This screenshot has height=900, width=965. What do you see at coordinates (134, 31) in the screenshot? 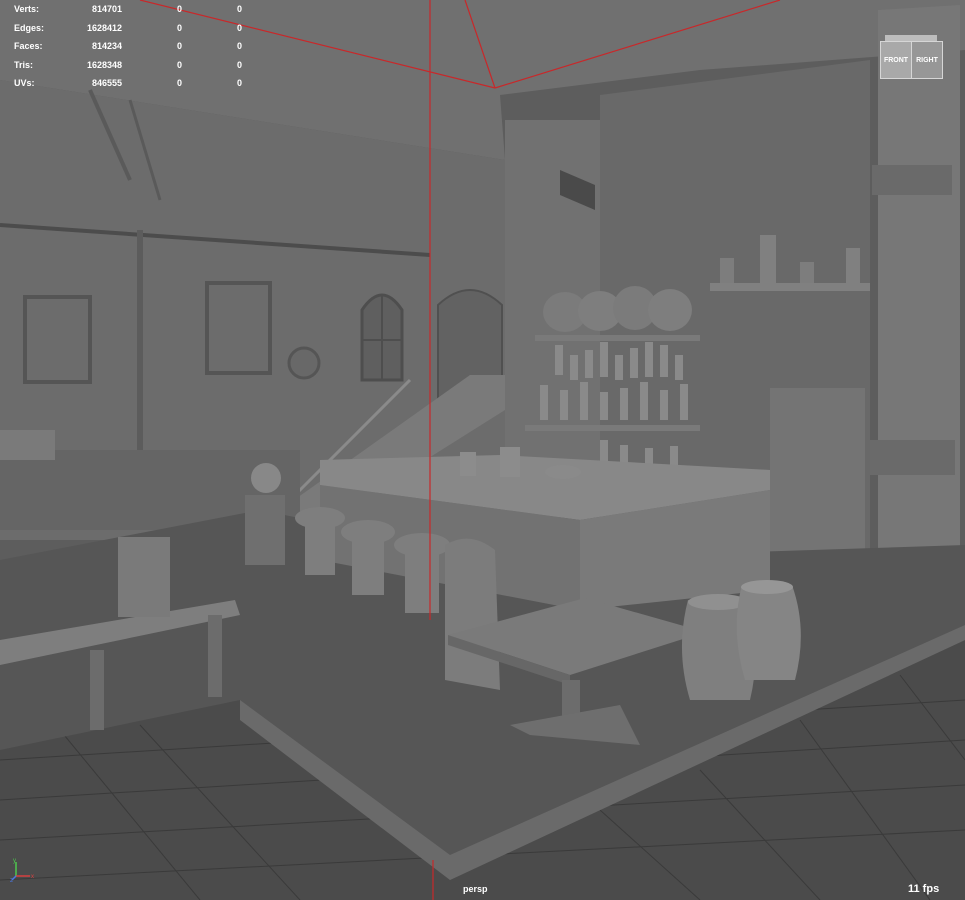
I see `hud-row-edges: Edges: 1628412 0 0` at bounding box center [134, 31].